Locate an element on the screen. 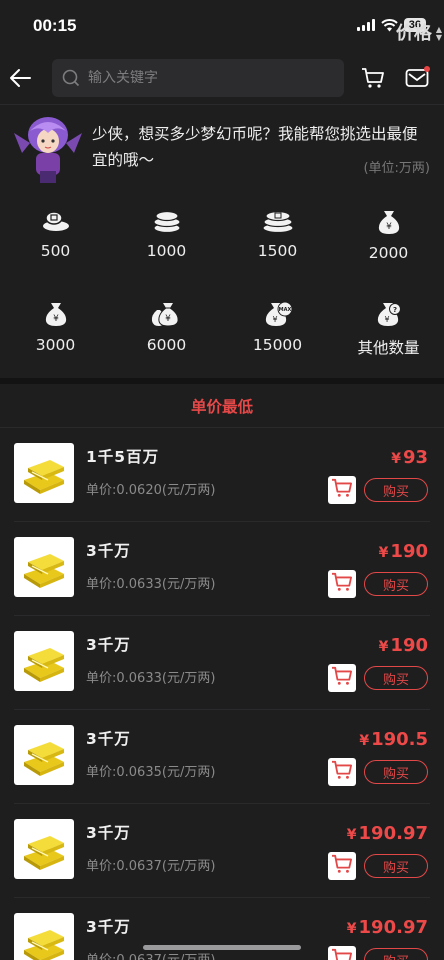 This screenshot has width=444, height=960. sort-lowest-unit-tab: 单价最低 is located at coordinates (222, 406).